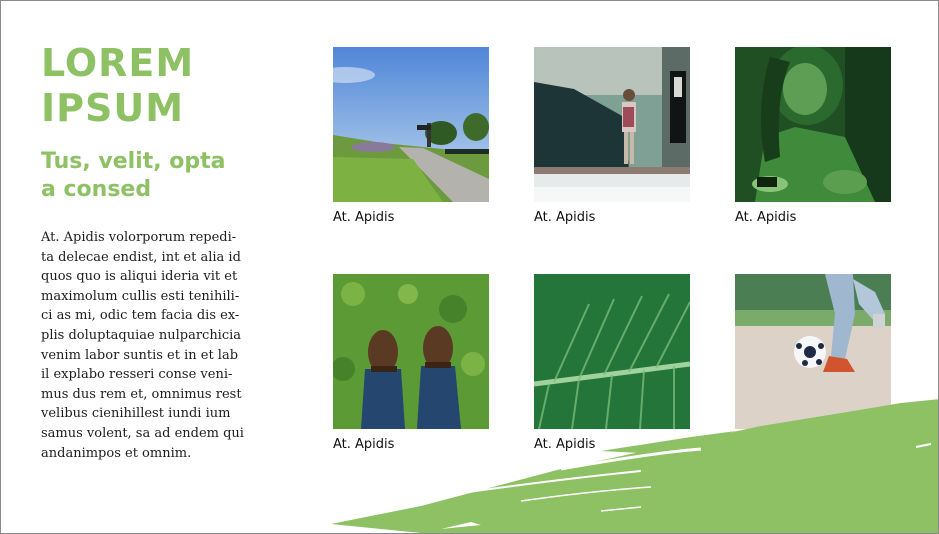 The width and height of the screenshot is (939, 534). Describe the element at coordinates (612, 351) in the screenshot. I see `leaf-photo` at that location.